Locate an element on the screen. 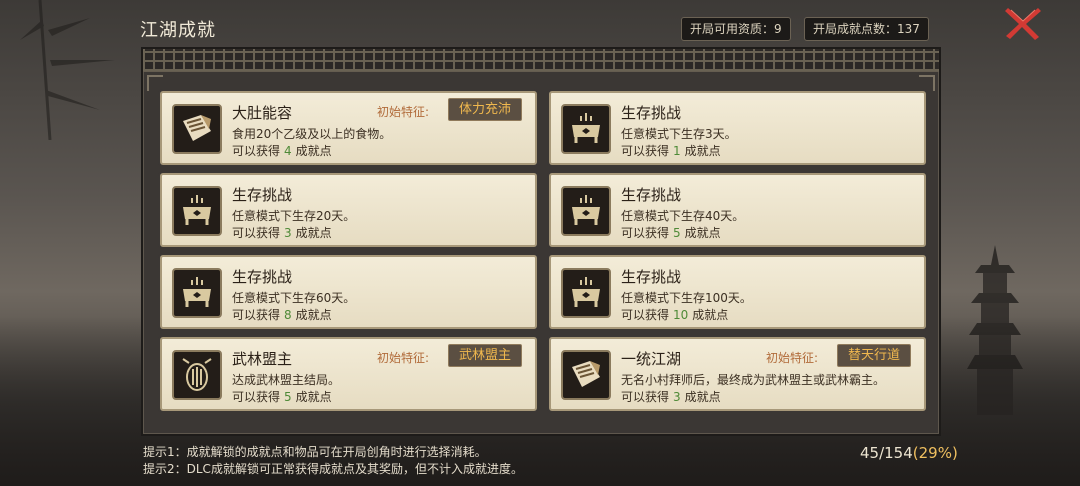 The image size is (1080, 486). achievement-description: 任意模式下生存40天。 is located at coordinates (683, 216).